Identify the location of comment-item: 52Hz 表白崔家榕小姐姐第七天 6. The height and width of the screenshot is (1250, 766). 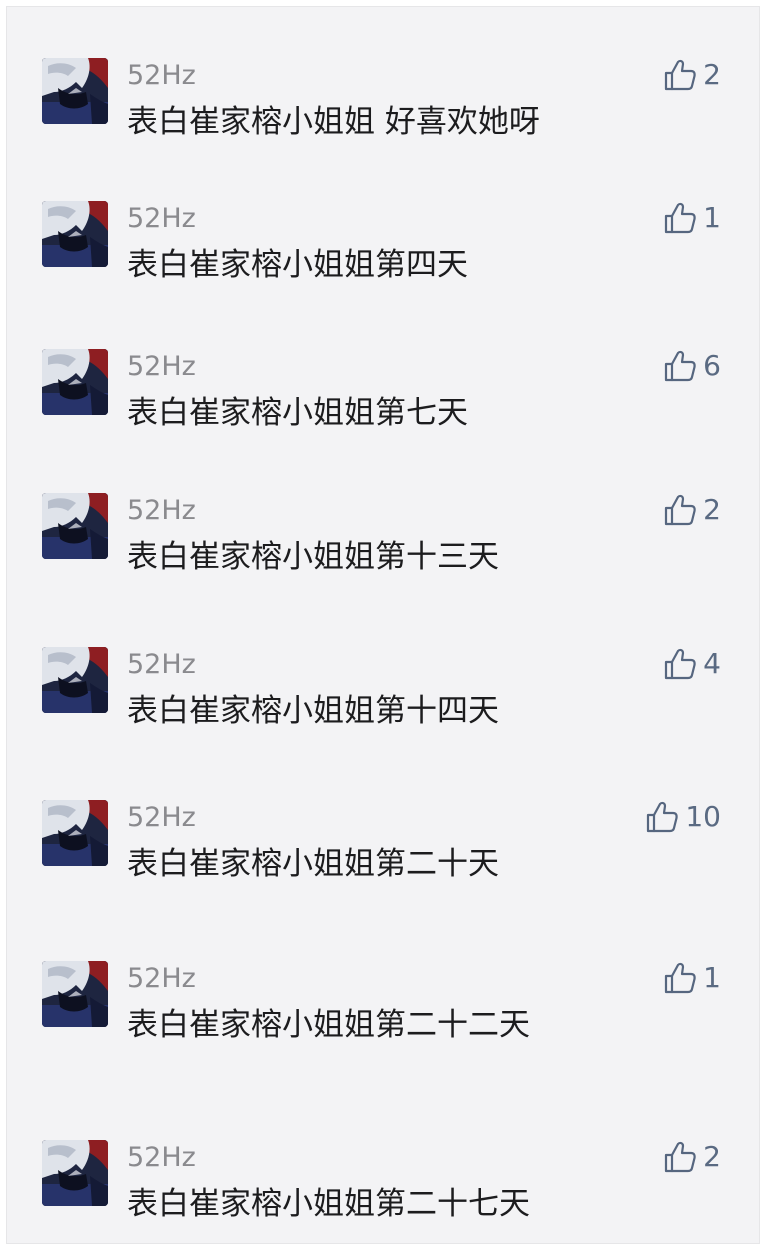
(383, 404).